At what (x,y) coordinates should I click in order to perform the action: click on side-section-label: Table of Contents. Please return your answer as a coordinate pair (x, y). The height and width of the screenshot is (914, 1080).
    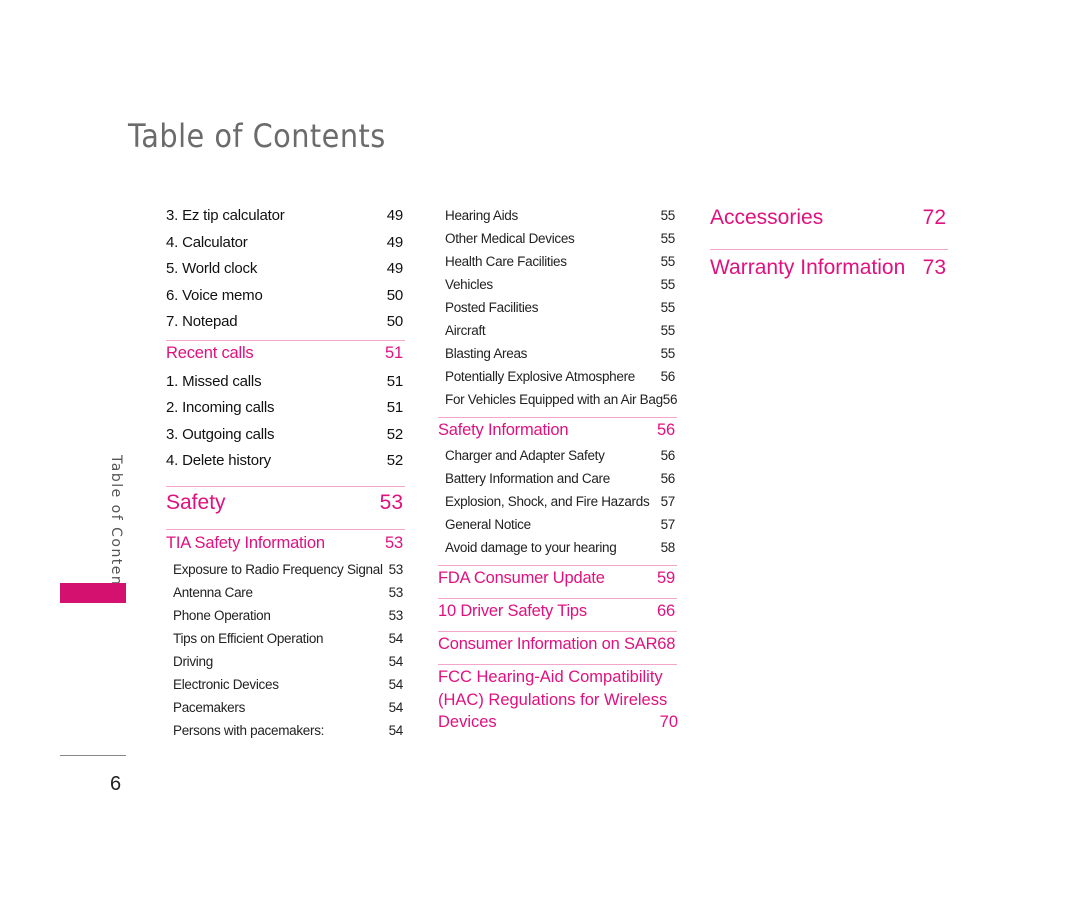
    Looking at the image, I should click on (116, 529).